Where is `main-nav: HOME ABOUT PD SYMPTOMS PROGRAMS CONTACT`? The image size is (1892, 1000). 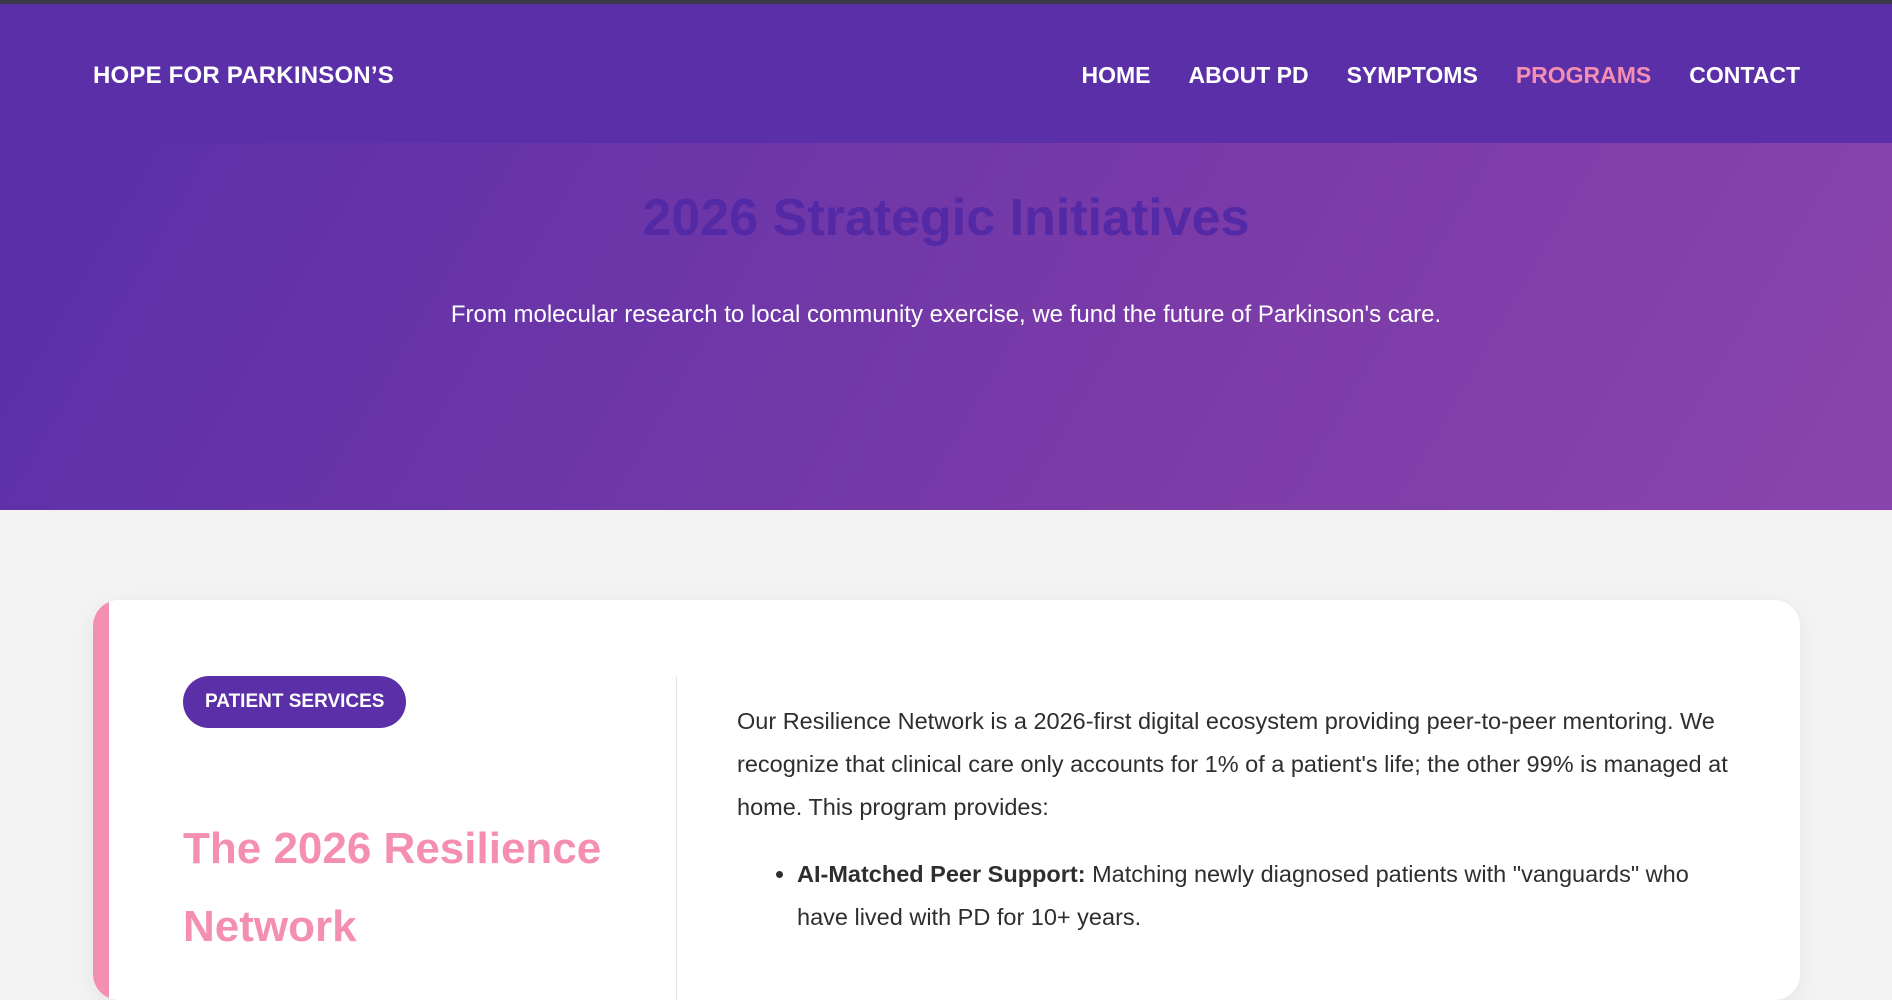 main-nav: HOME ABOUT PD SYMPTOMS PROGRAMS CONTACT is located at coordinates (1440, 75).